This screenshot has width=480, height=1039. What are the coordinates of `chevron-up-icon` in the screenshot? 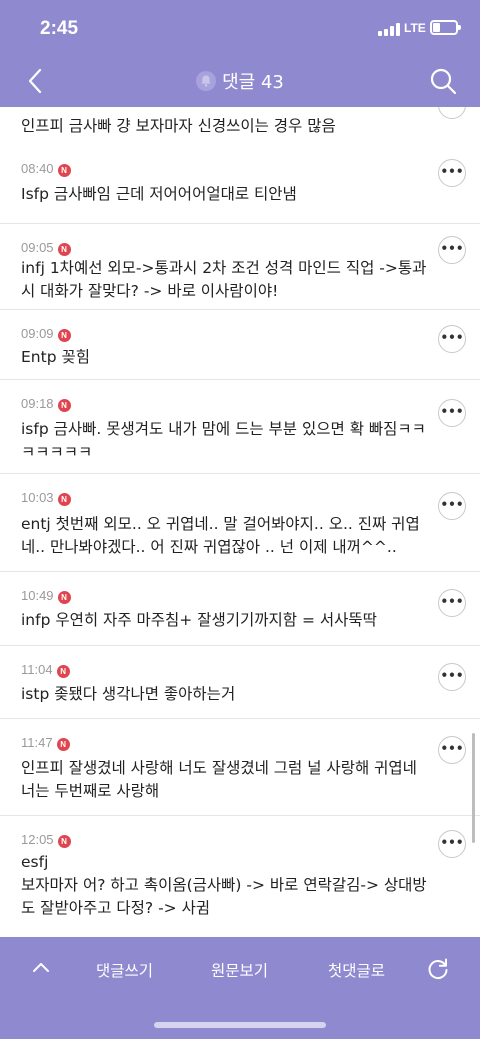 It's located at (41, 967).